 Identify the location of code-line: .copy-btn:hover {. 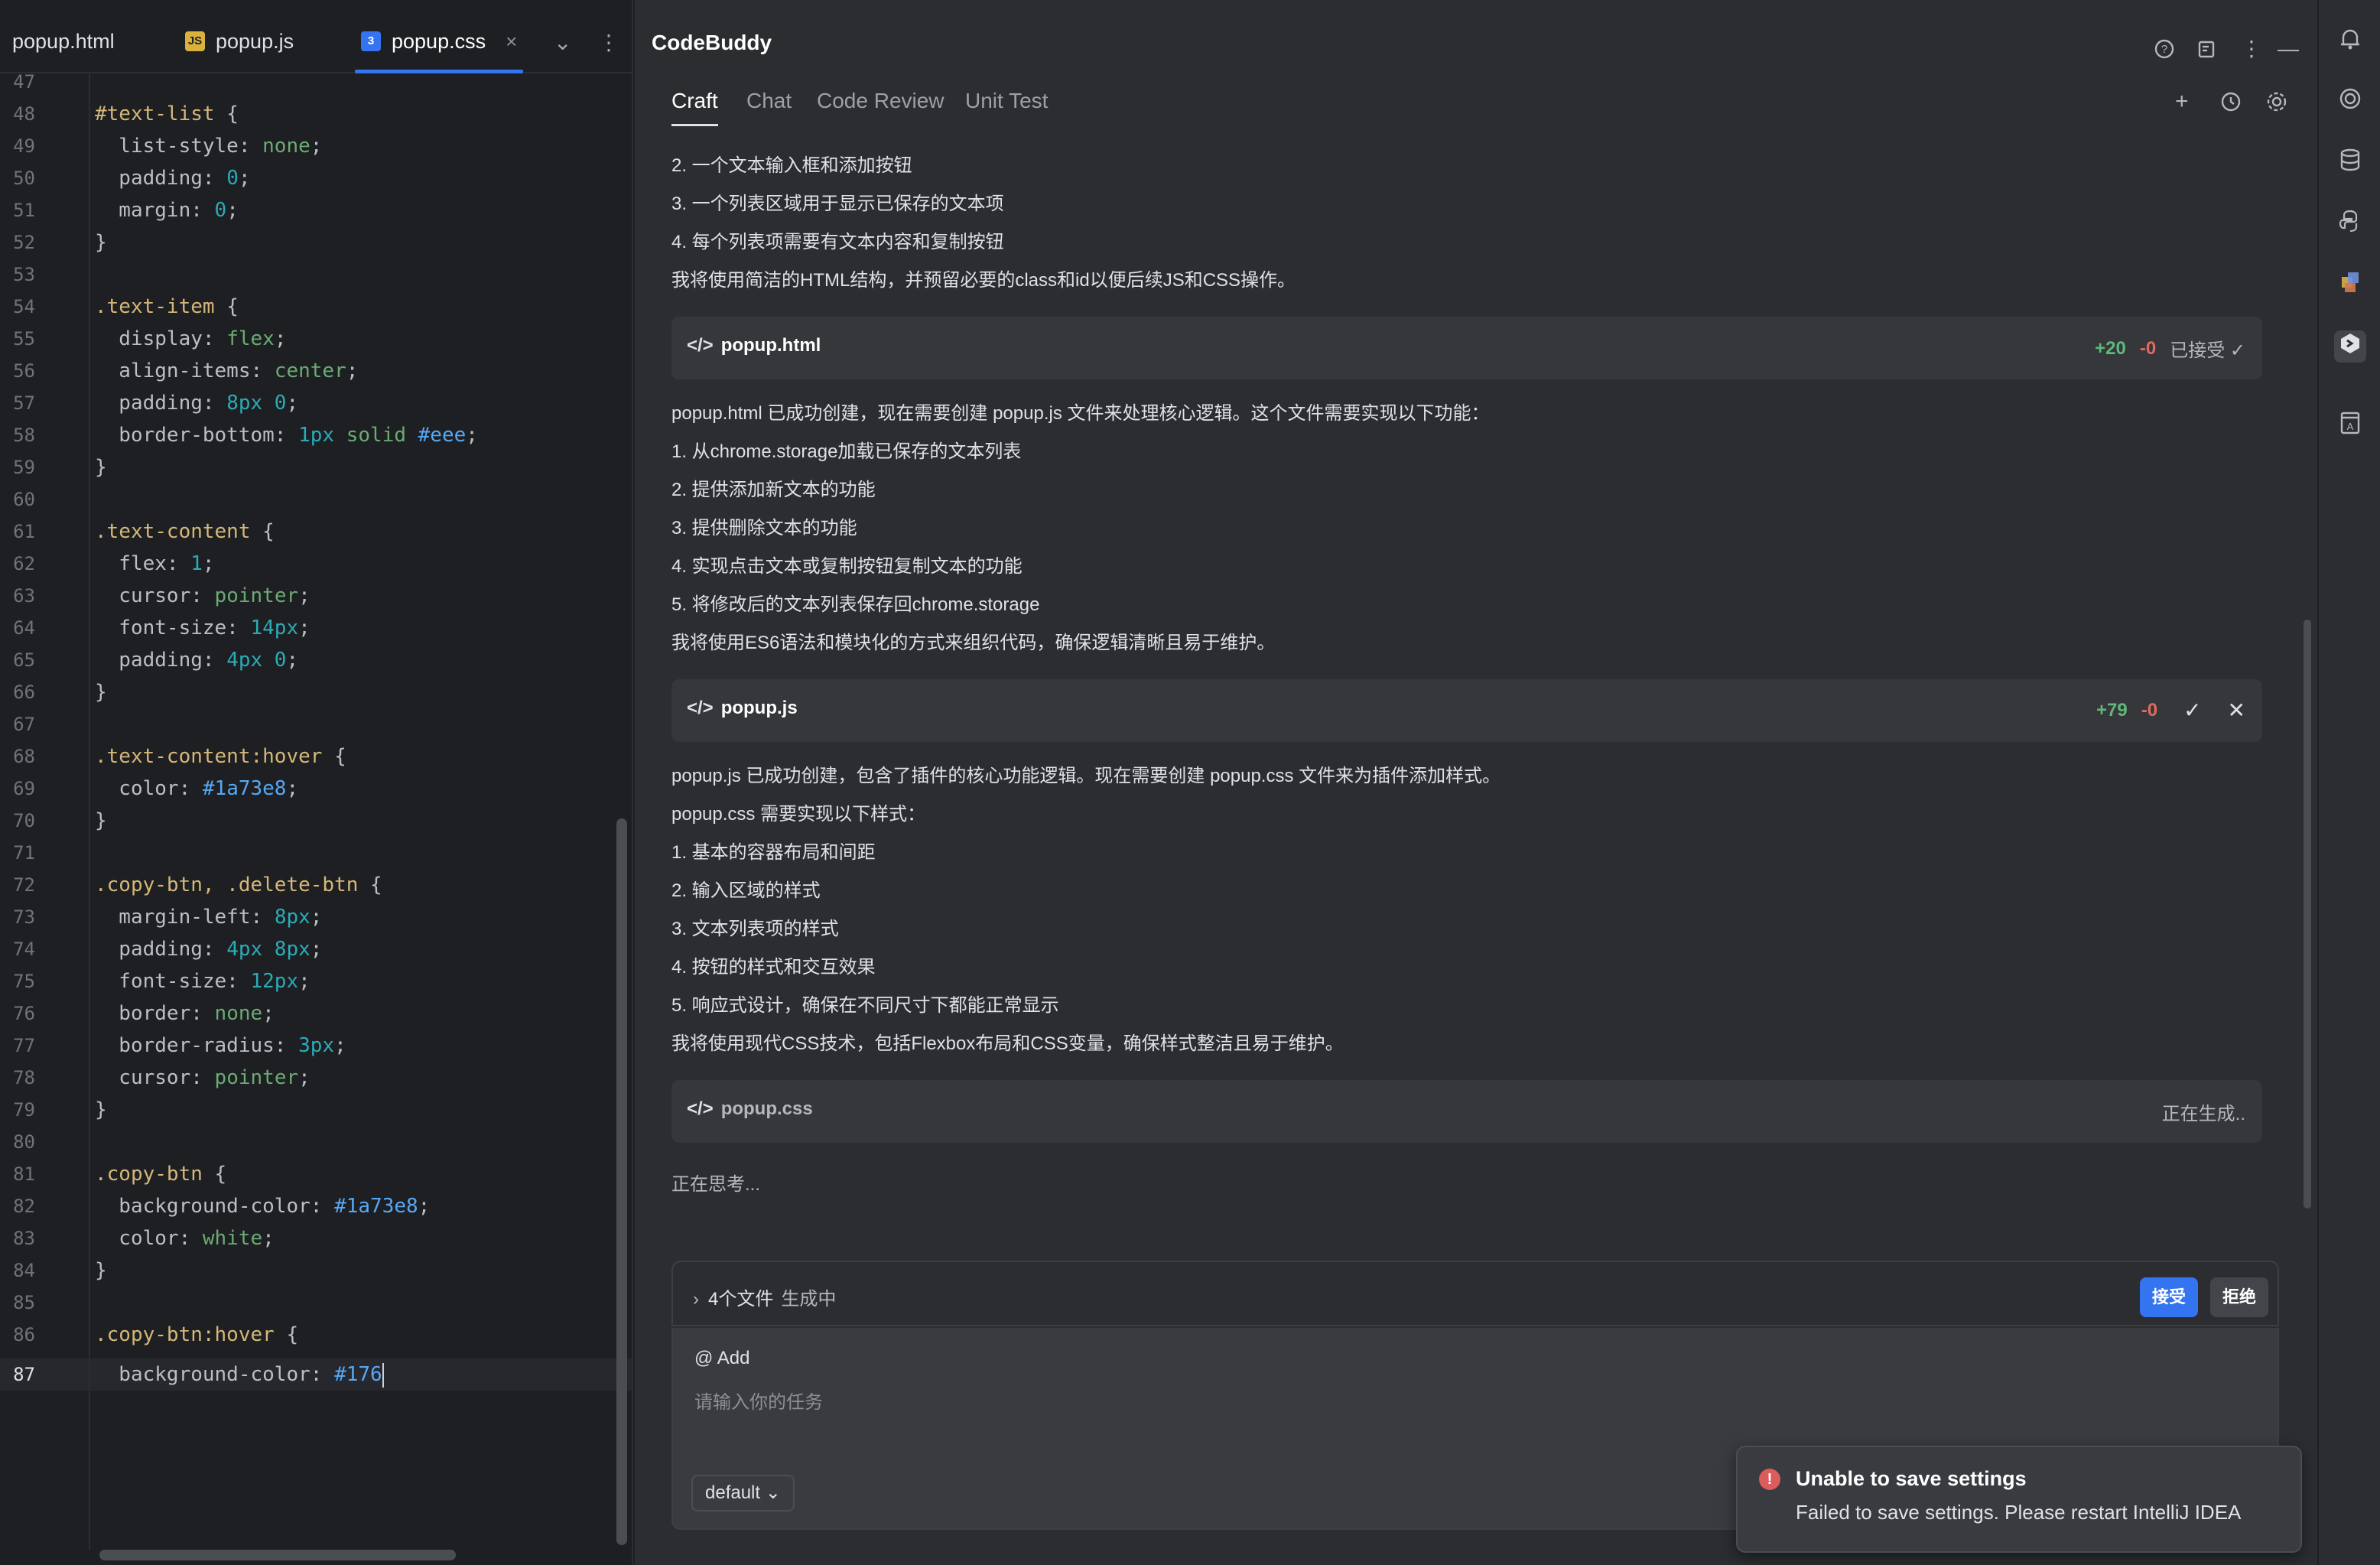
(197, 1334).